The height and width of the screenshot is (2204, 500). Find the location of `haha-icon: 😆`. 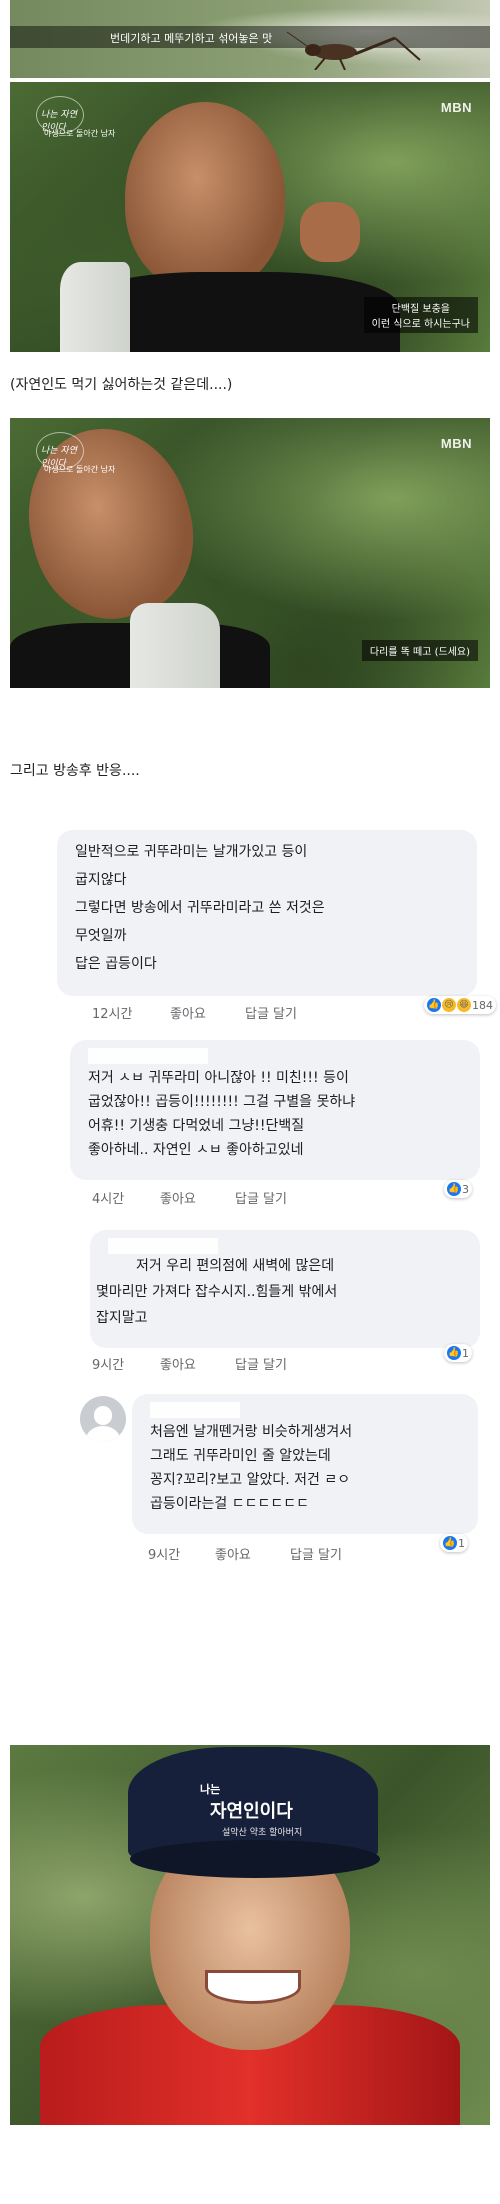

haha-icon: 😆 is located at coordinates (464, 1005).